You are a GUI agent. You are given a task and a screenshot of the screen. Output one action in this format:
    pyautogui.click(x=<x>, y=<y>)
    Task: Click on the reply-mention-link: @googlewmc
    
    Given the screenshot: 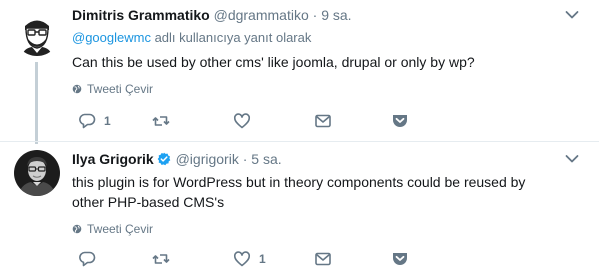 What is the action you would take?
    pyautogui.click(x=111, y=37)
    